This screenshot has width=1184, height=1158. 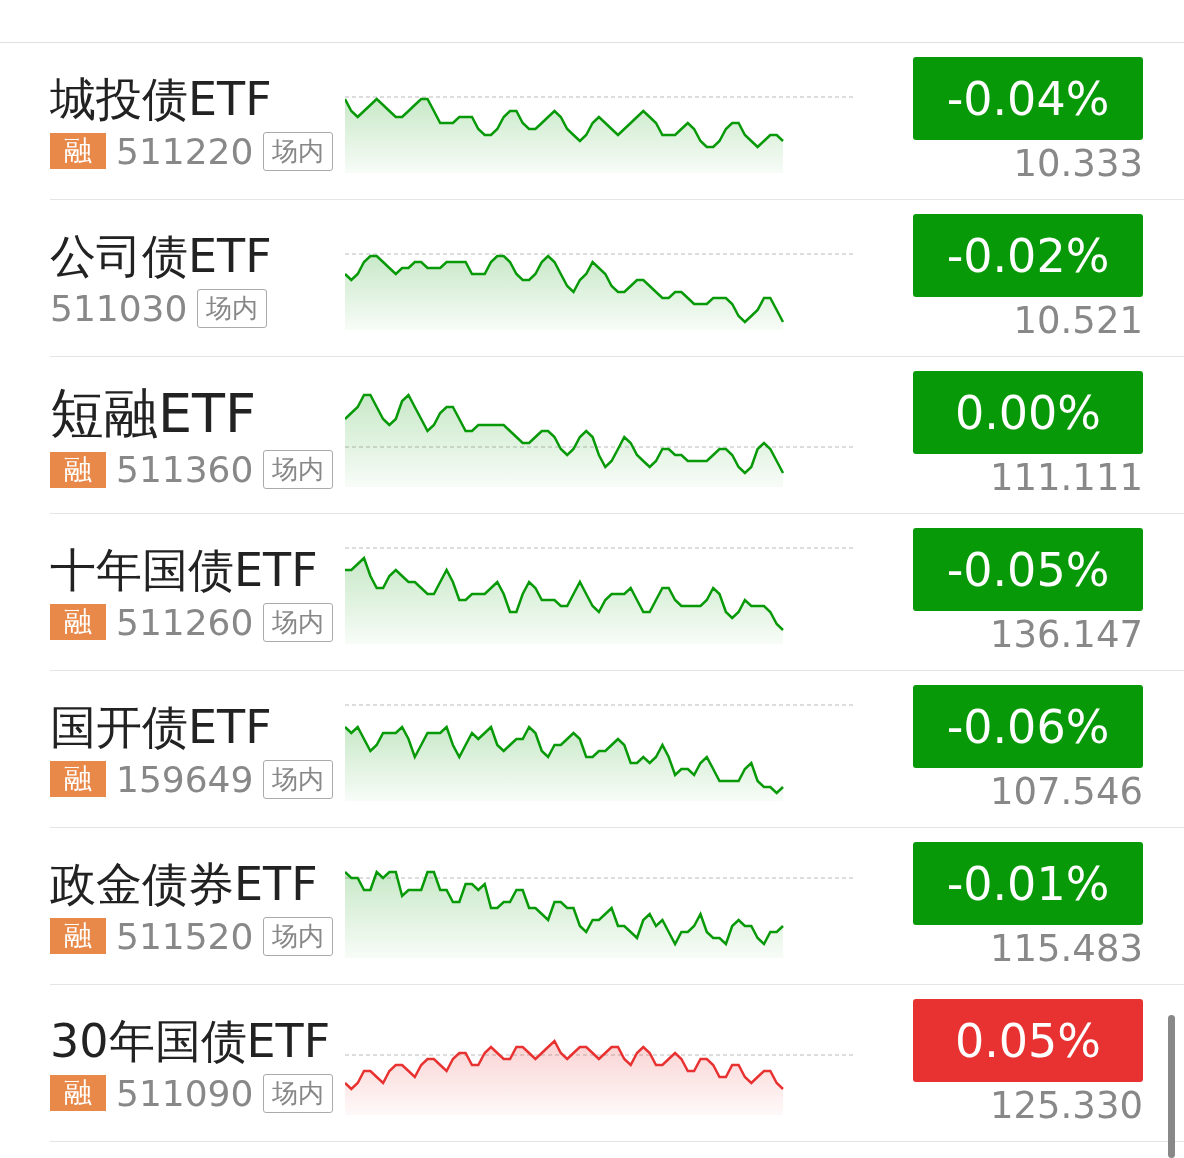 What do you see at coordinates (1028, 412) in the screenshot?
I see `percent-change: 0.00%` at bounding box center [1028, 412].